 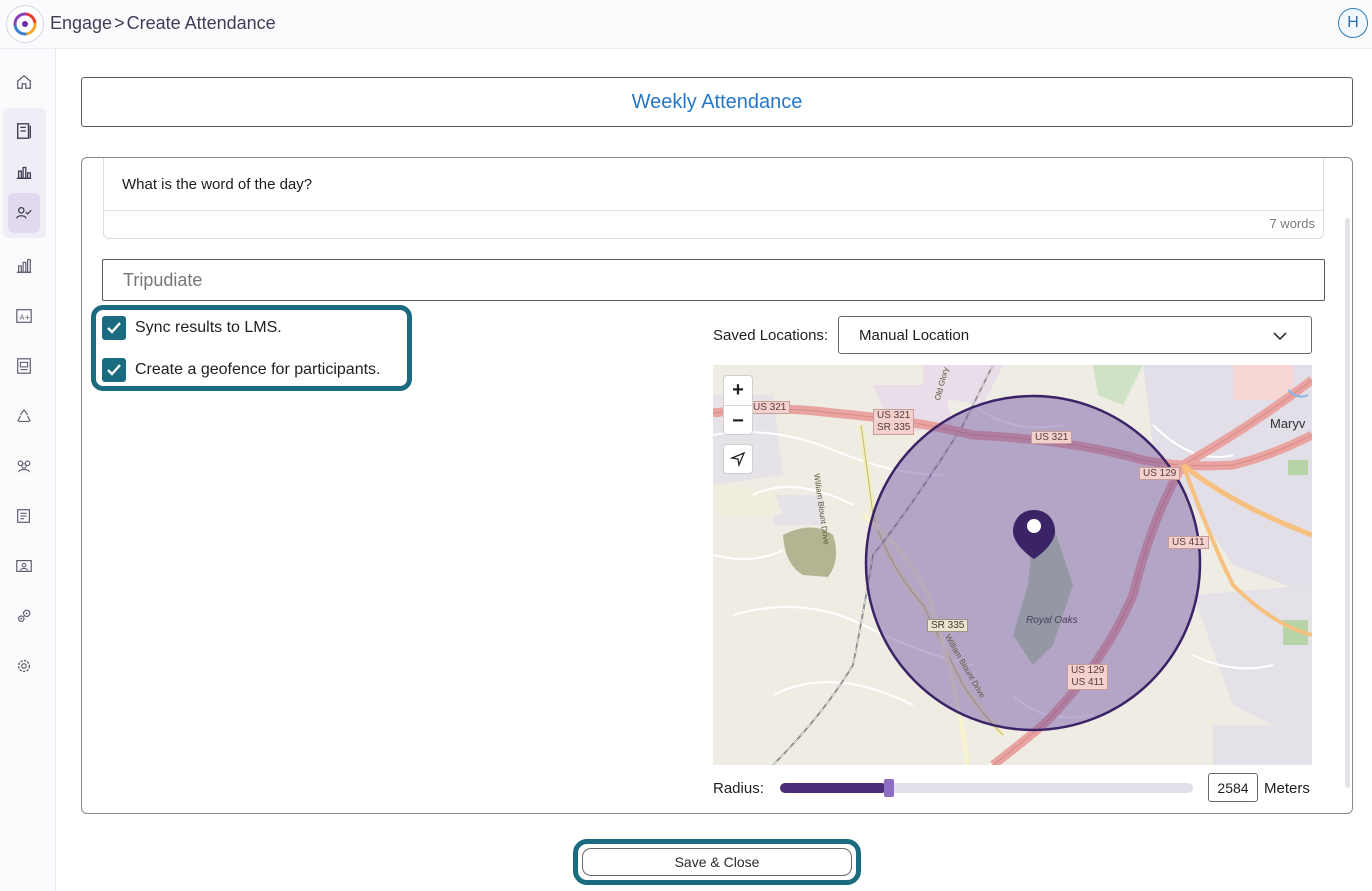 What do you see at coordinates (713, 210) in the screenshot?
I see `question-divider` at bounding box center [713, 210].